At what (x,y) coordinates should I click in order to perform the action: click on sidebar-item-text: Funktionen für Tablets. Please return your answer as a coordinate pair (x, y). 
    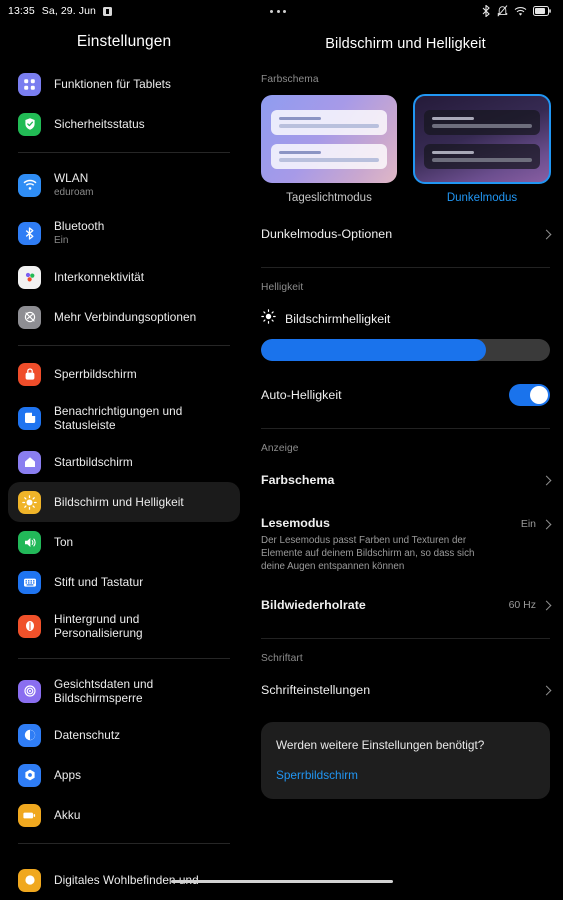
    Looking at the image, I should click on (112, 84).